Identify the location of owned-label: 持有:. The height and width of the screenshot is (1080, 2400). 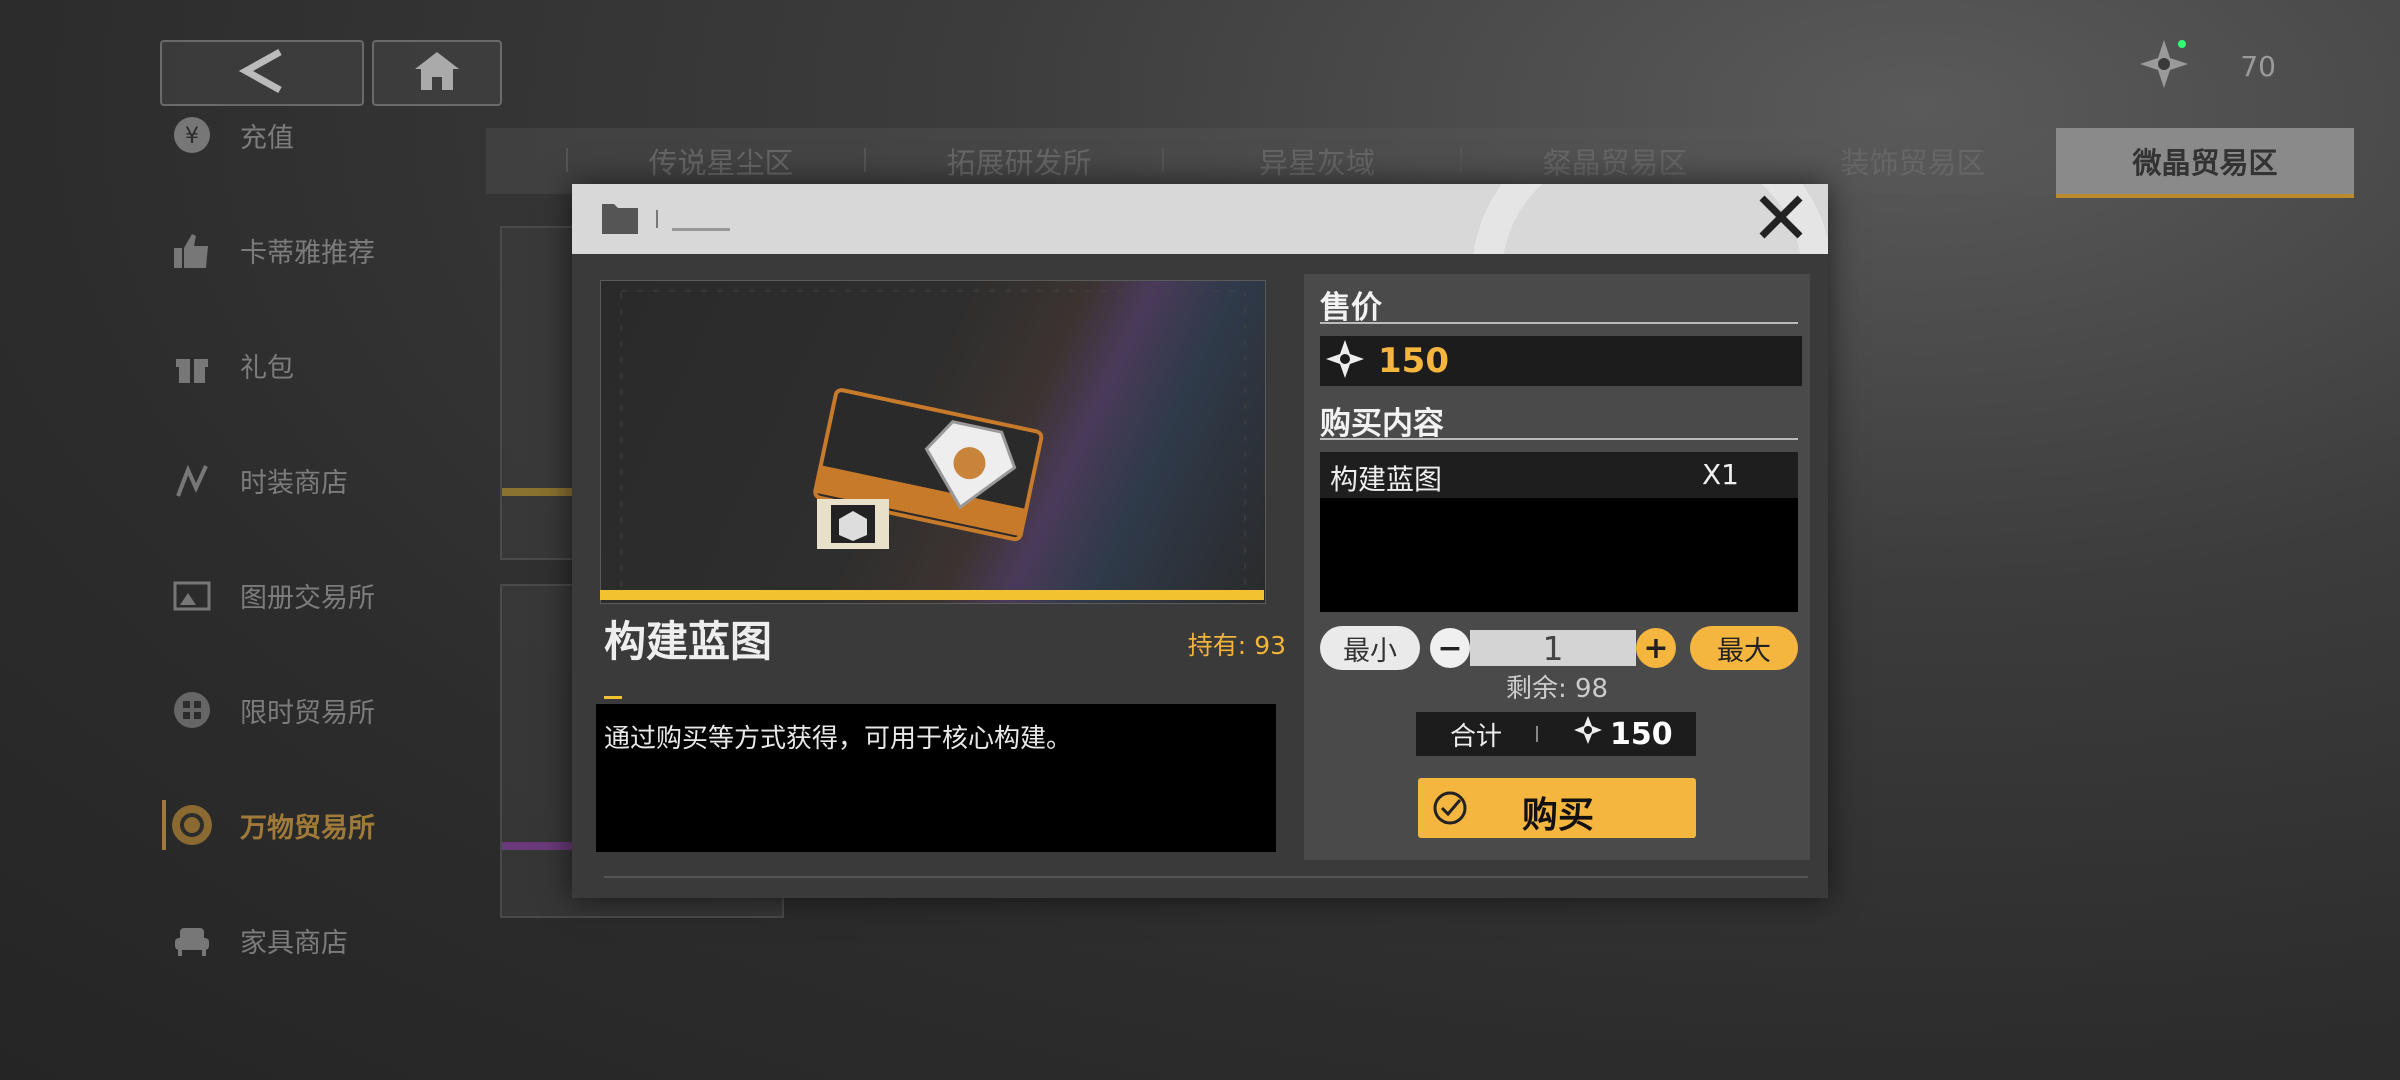
(1217, 645).